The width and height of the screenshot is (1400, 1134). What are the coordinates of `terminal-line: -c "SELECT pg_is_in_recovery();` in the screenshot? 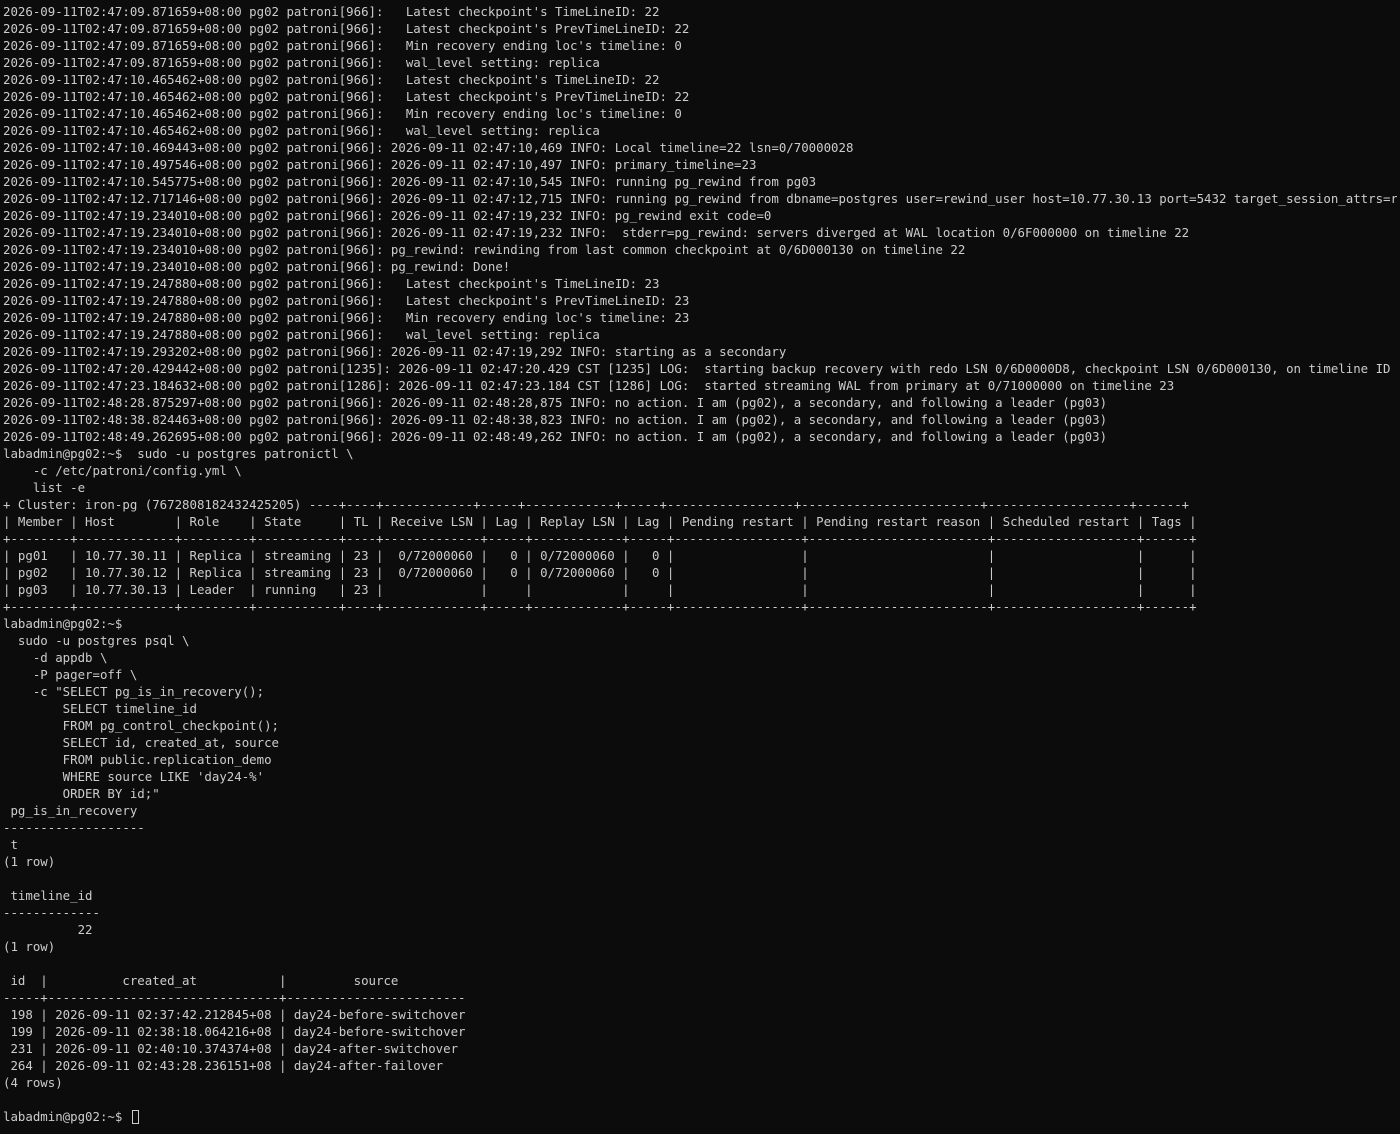 It's located at (134, 691).